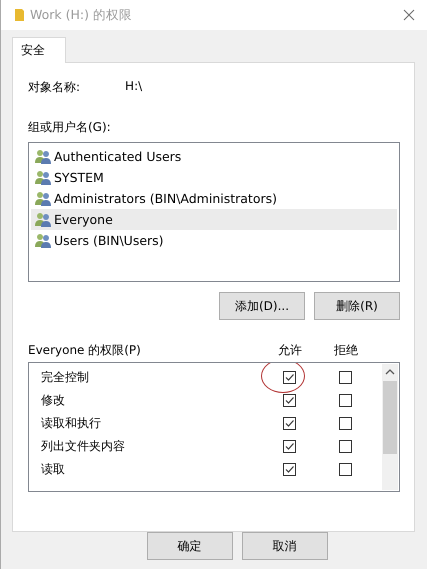  What do you see at coordinates (214, 198) in the screenshot?
I see `user-list-item: Administrators (BIN\Administrators)` at bounding box center [214, 198].